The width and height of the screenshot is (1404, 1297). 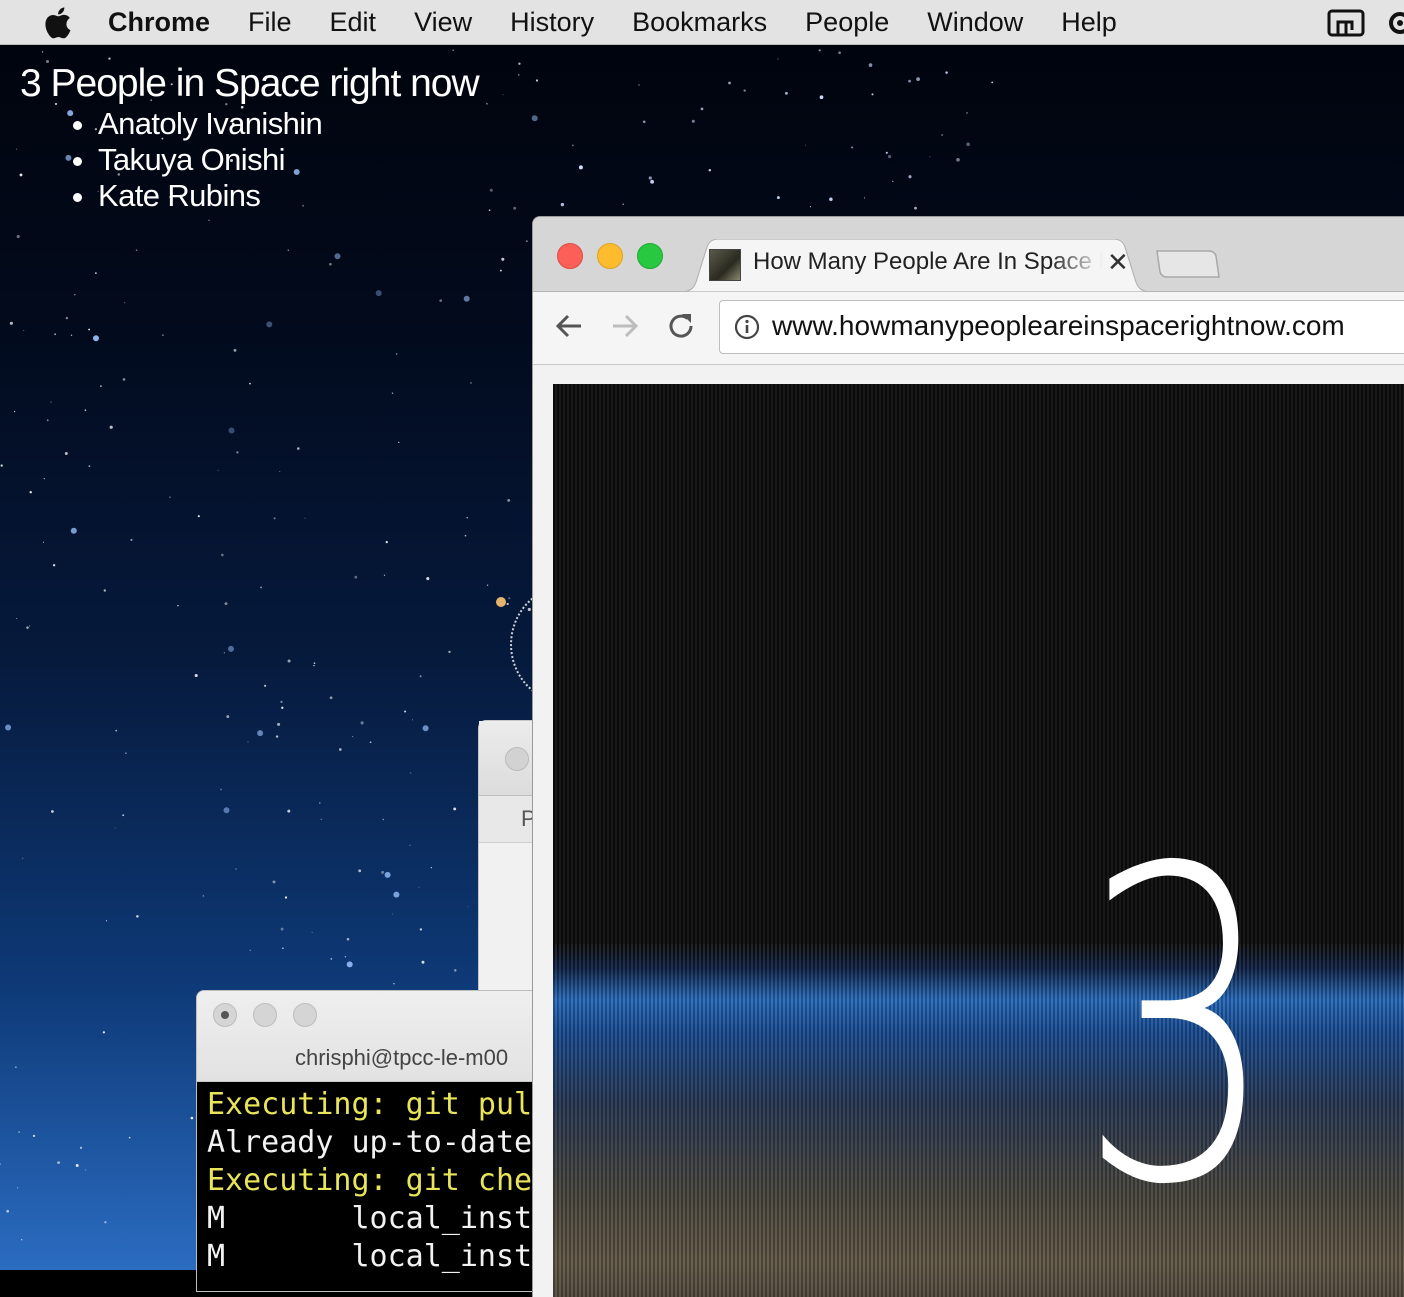 I want to click on url-text: www.howmanypeopleareinspacerightnow.com, so click(x=1058, y=326).